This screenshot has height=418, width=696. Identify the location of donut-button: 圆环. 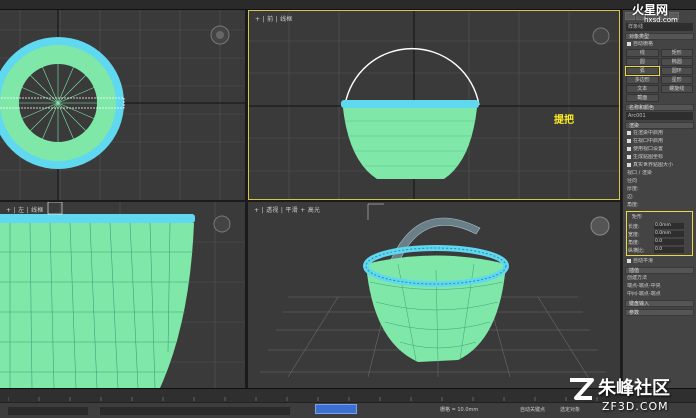
(676, 71).